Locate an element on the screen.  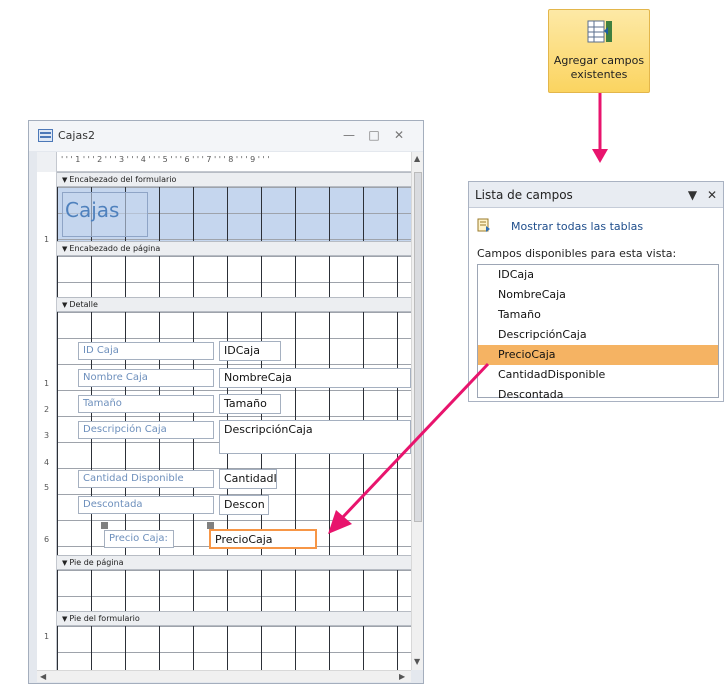
section-page-header-label: Encabezado de página is located at coordinates (115, 248).